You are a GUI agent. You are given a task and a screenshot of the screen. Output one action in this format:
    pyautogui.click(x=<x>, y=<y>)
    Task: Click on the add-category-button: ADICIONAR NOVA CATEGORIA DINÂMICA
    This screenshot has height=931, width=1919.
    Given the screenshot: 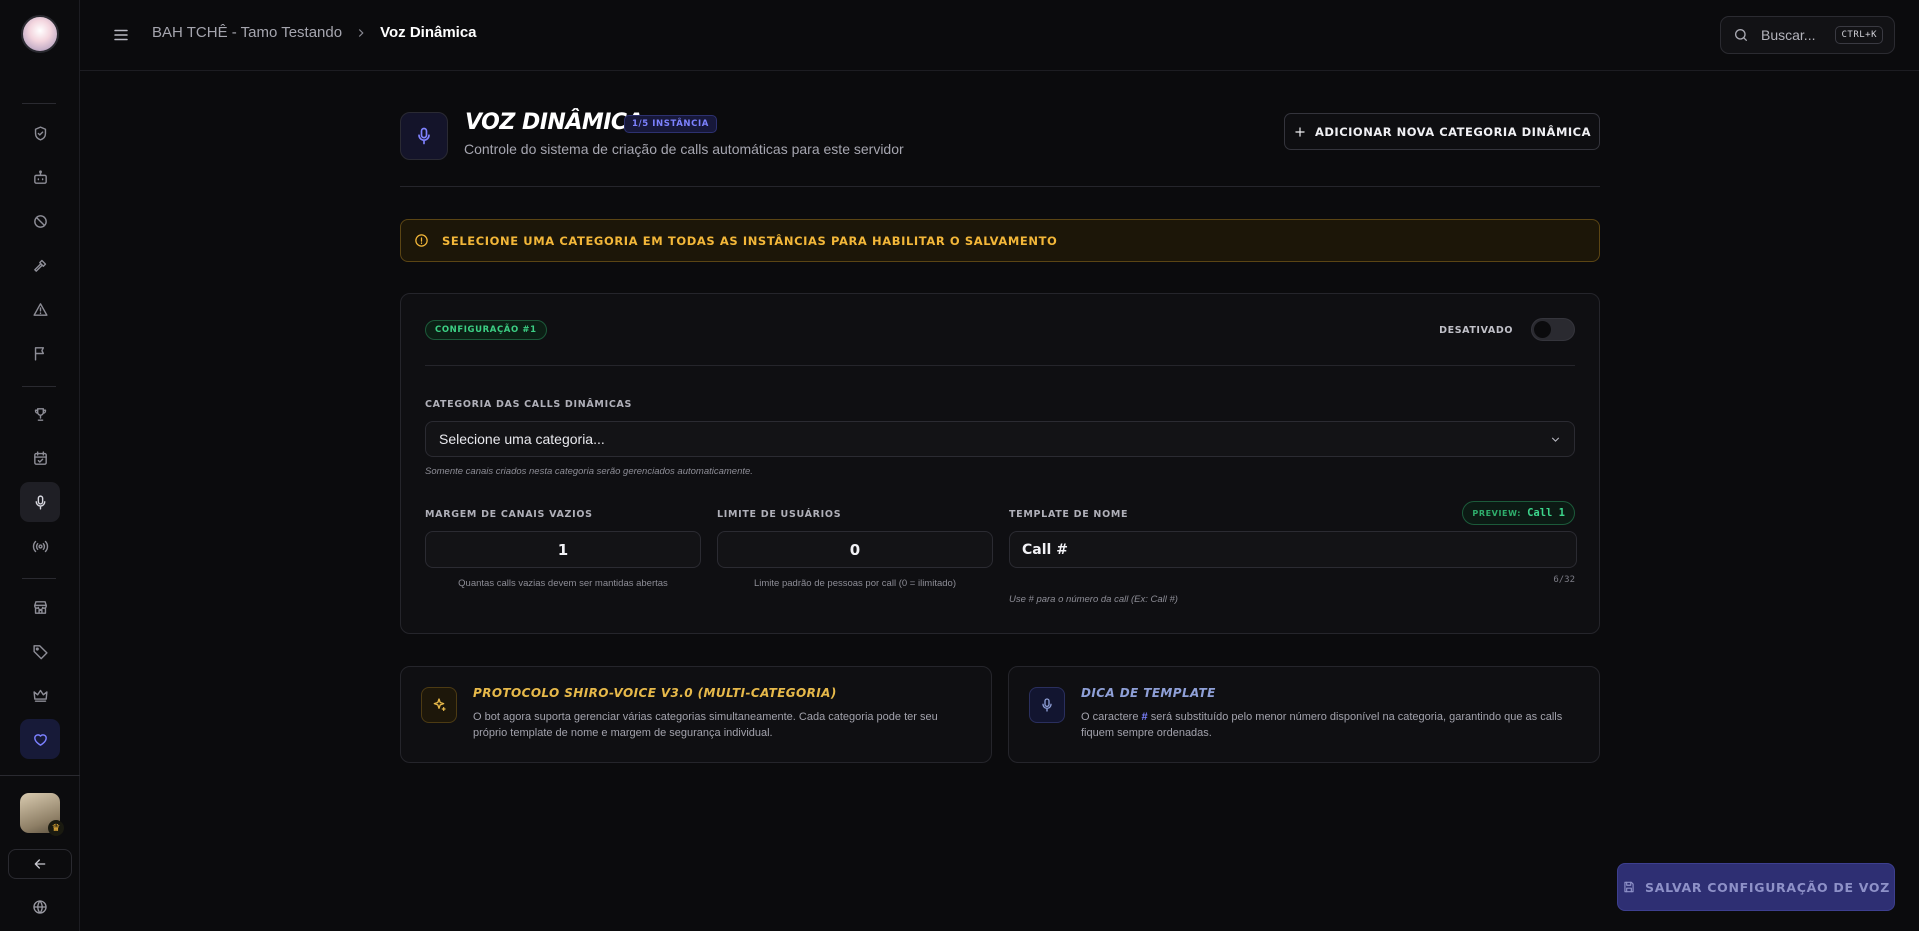 What is the action you would take?
    pyautogui.click(x=1442, y=131)
    